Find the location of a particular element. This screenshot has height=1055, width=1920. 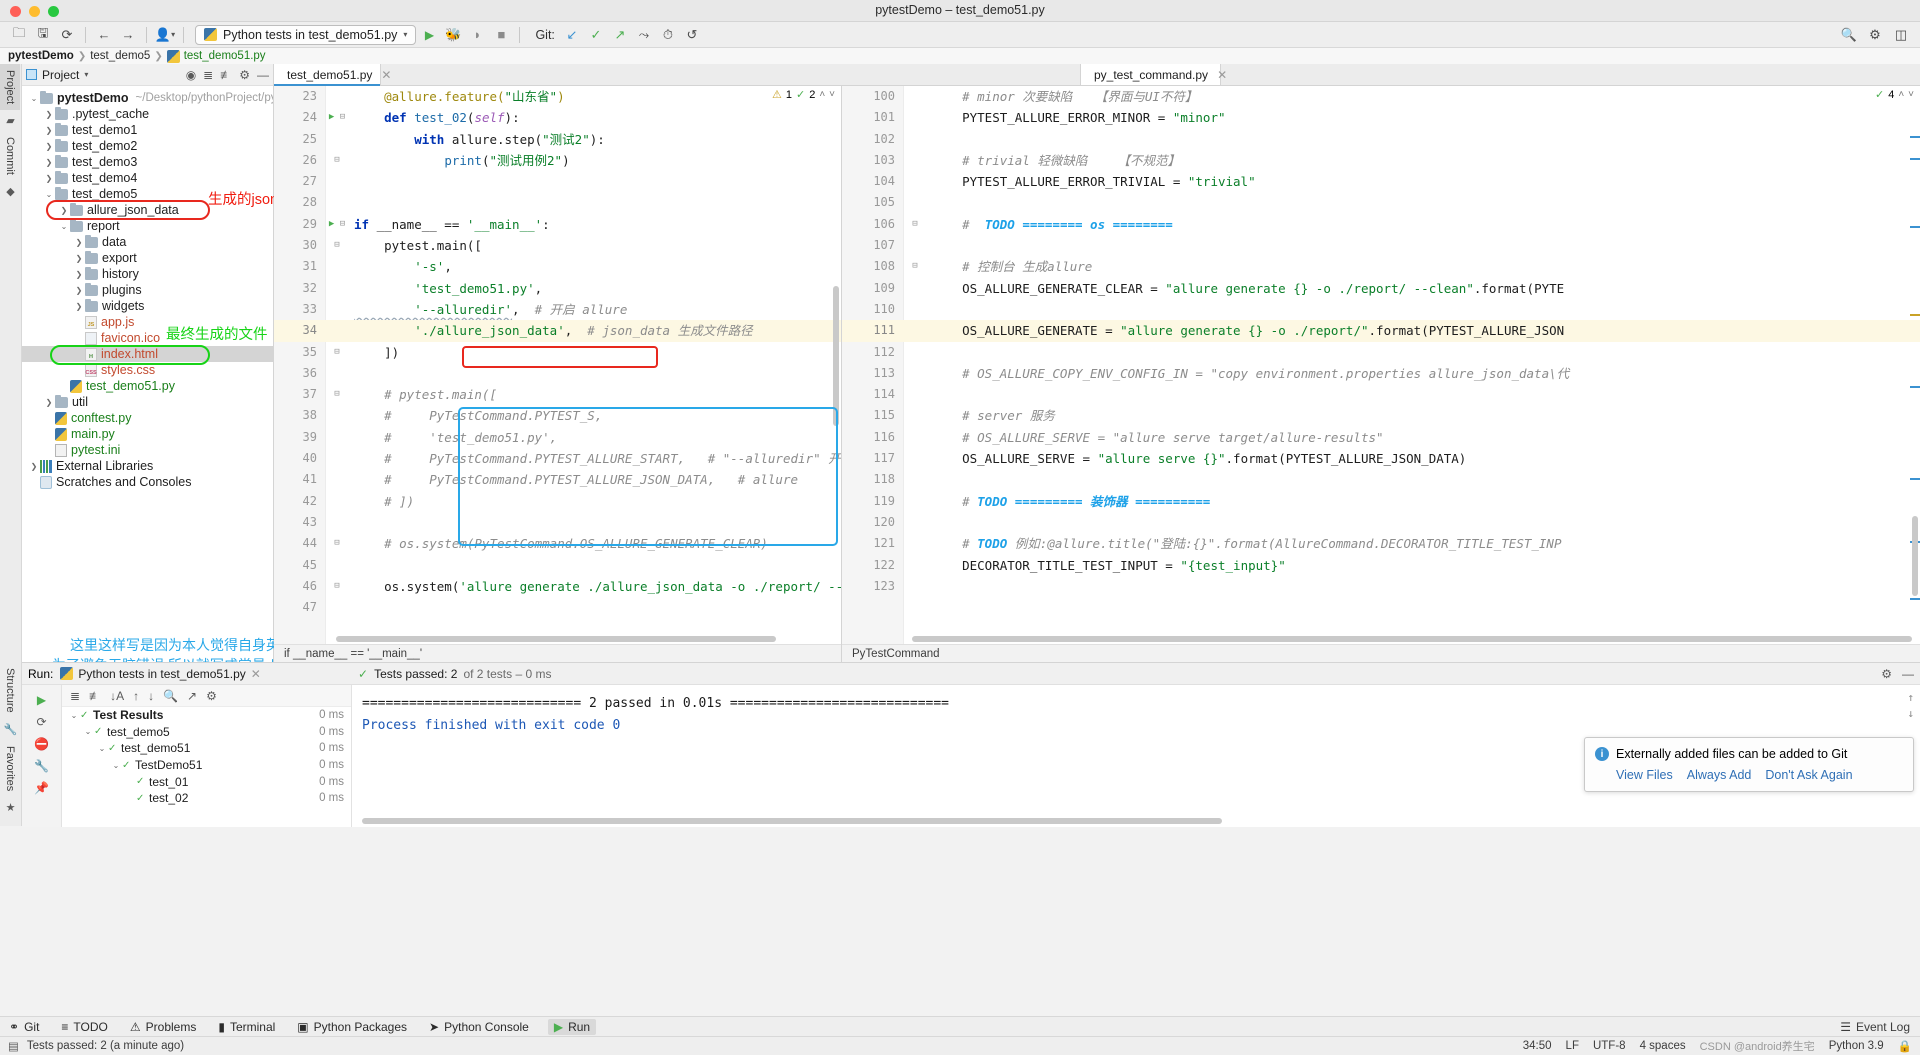

tree-item-widgets: ❯ widgets is located at coordinates (147, 306).